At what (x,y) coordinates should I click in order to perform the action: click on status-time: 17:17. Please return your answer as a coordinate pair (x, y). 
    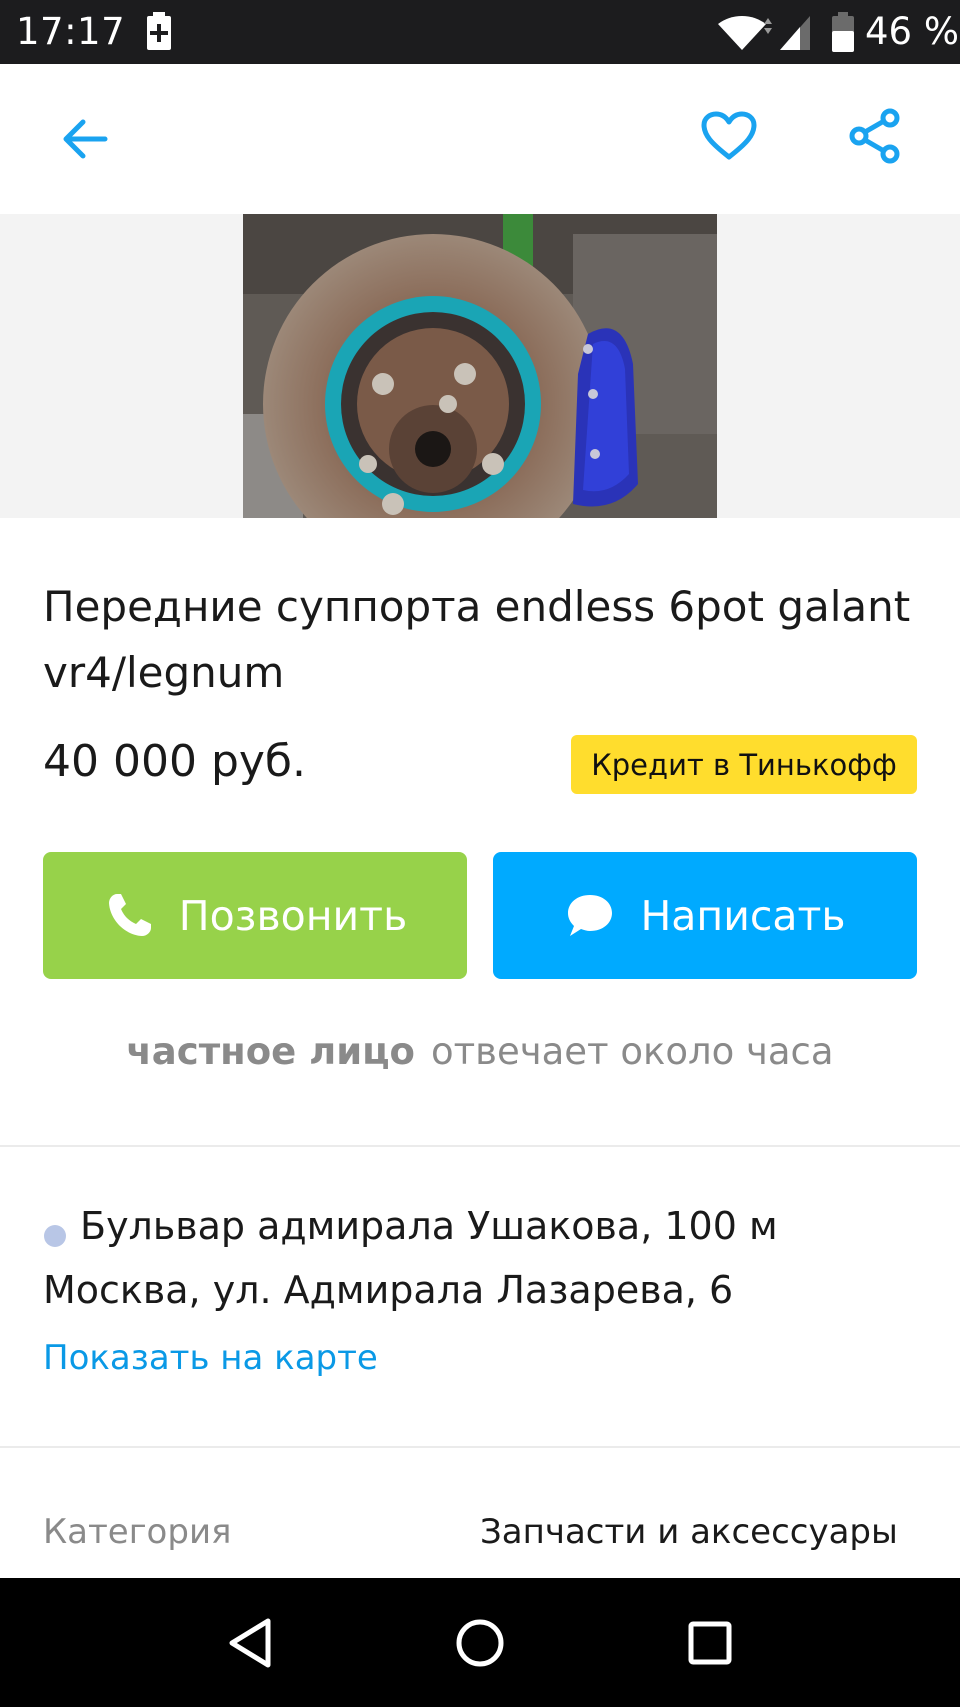
    Looking at the image, I should click on (71, 31).